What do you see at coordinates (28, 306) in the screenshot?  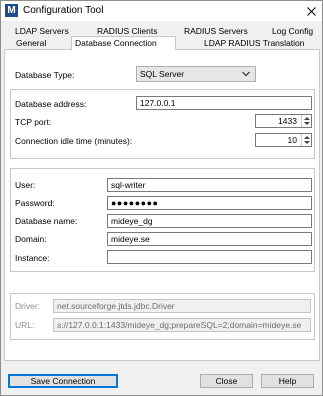 I see `driver-label: Driver:` at bounding box center [28, 306].